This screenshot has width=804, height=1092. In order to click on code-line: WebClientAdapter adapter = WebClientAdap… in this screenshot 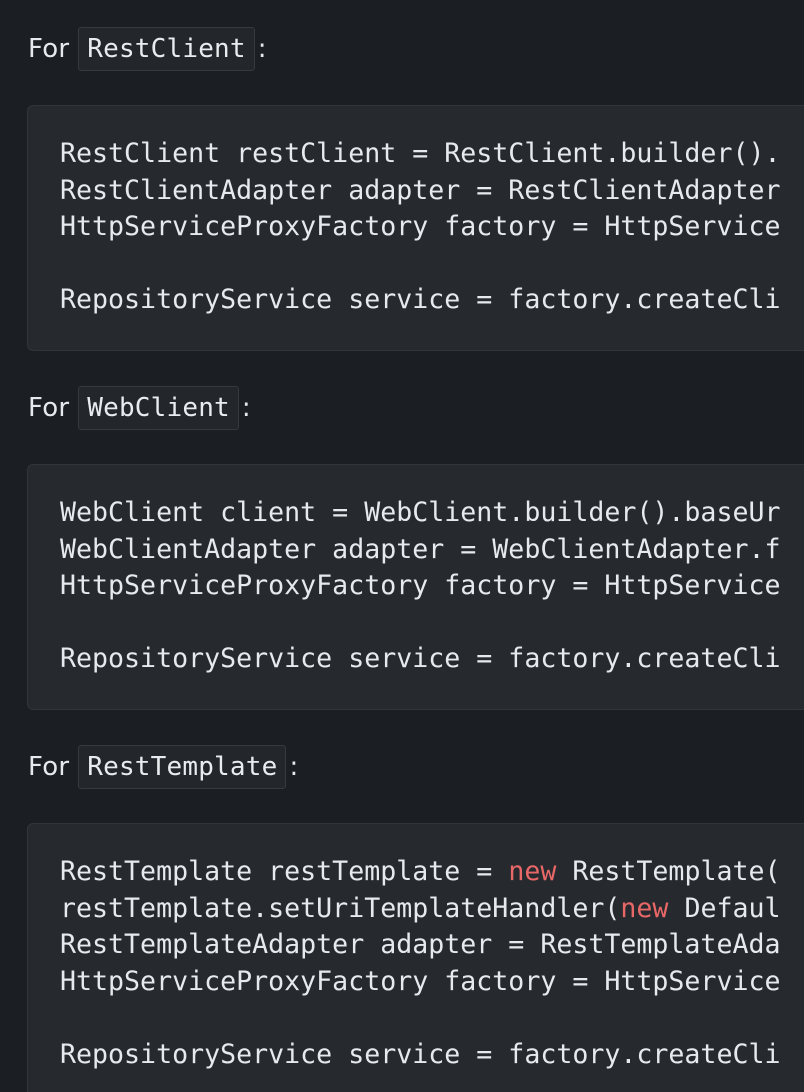, I will do `click(420, 550)`.